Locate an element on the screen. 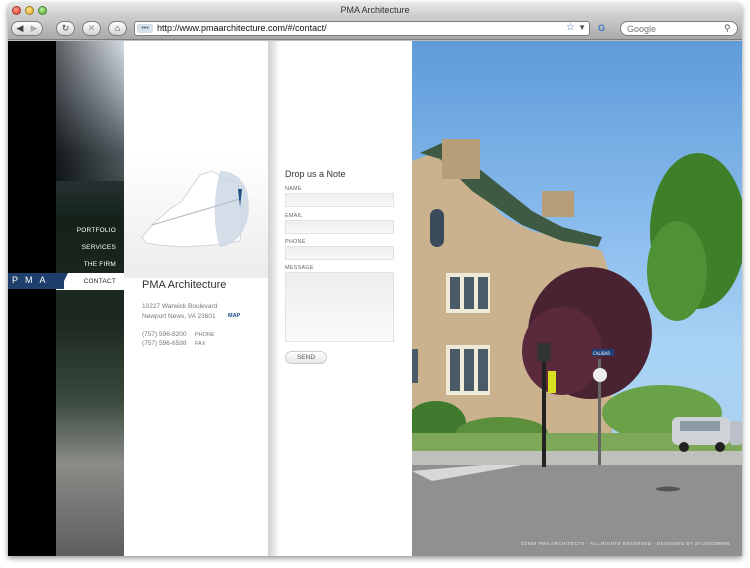  company-name: PMA Architecture is located at coordinates (184, 285).